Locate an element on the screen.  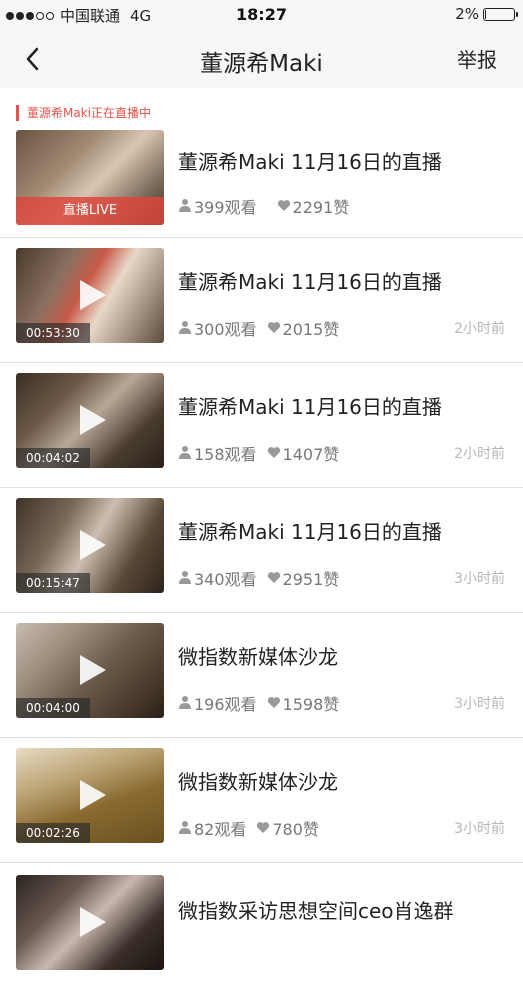
video-stats: 158观看 1407赞 is located at coordinates (258, 453).